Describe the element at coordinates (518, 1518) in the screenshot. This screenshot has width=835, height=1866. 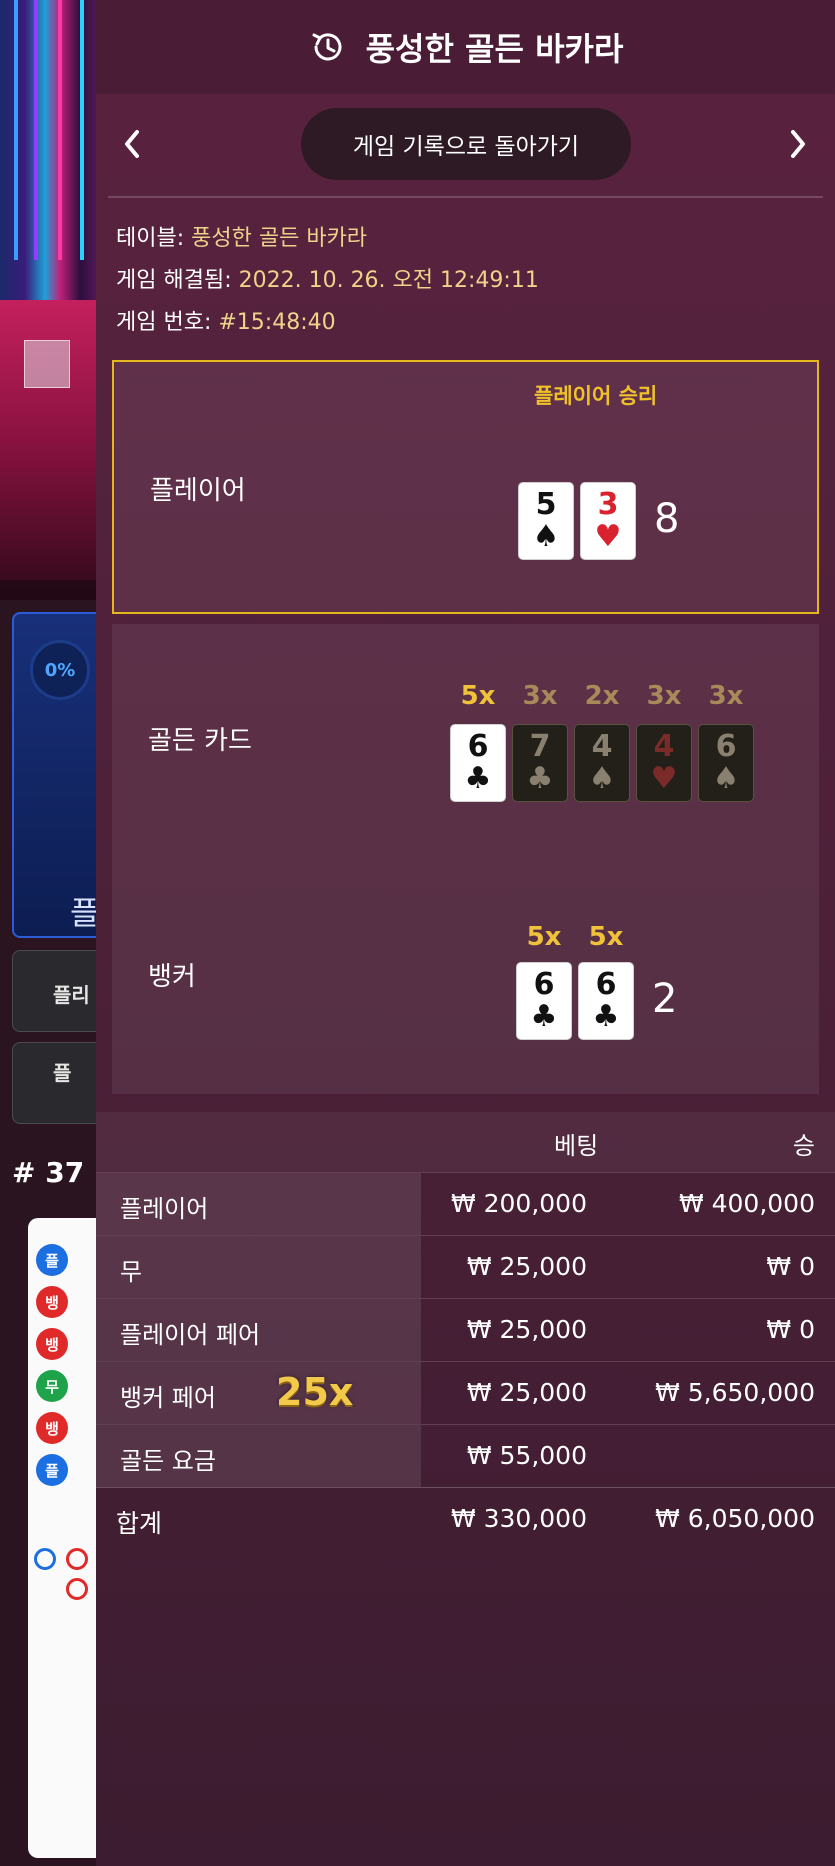
I see `total-bet: ₩ 330,000` at that location.